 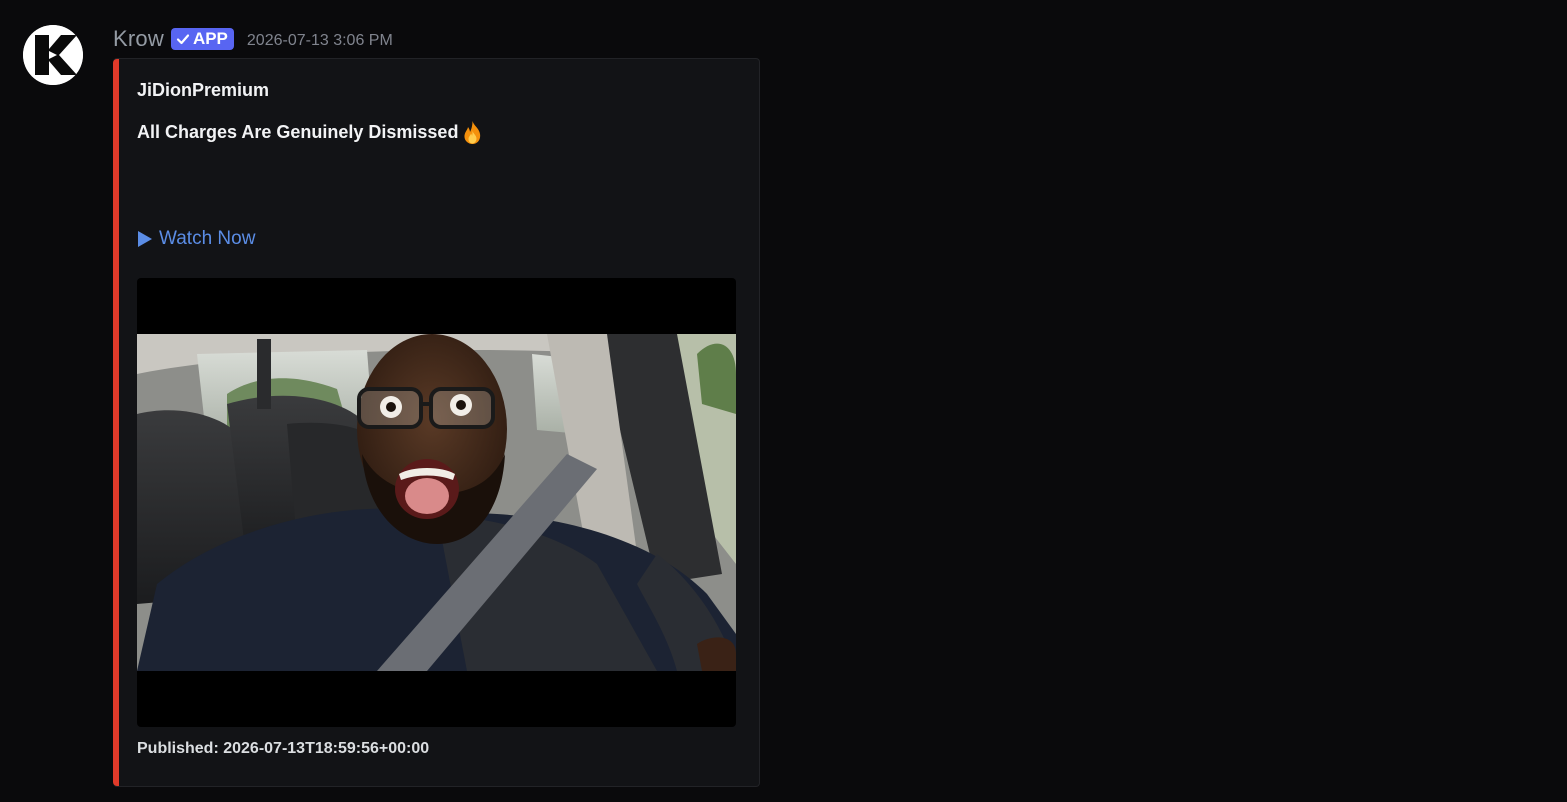 I want to click on app-badge: APP, so click(x=202, y=39).